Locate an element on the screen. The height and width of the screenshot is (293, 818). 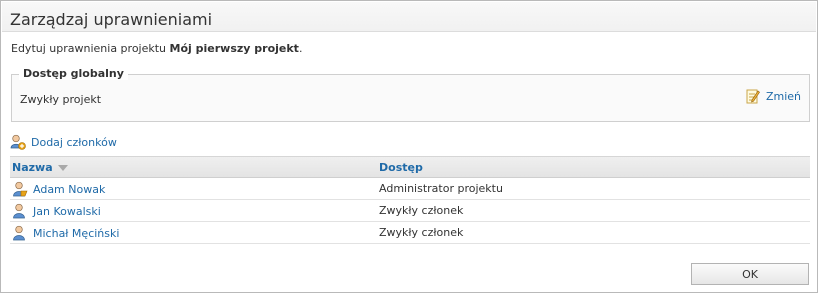
column-header-access-label: Dostęp is located at coordinates (401, 167).